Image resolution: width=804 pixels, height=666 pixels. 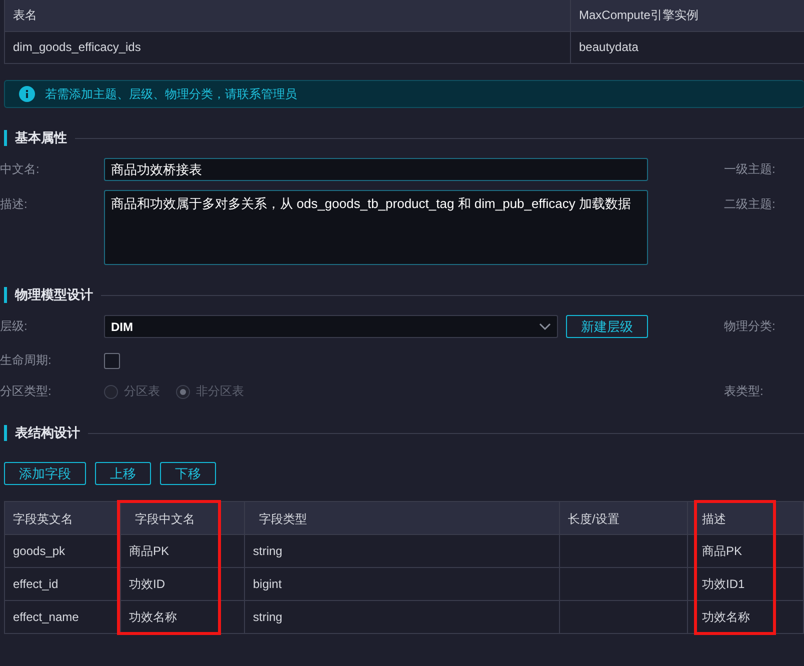 What do you see at coordinates (746, 584) in the screenshot?
I see `table-cell: 功效ID1` at bounding box center [746, 584].